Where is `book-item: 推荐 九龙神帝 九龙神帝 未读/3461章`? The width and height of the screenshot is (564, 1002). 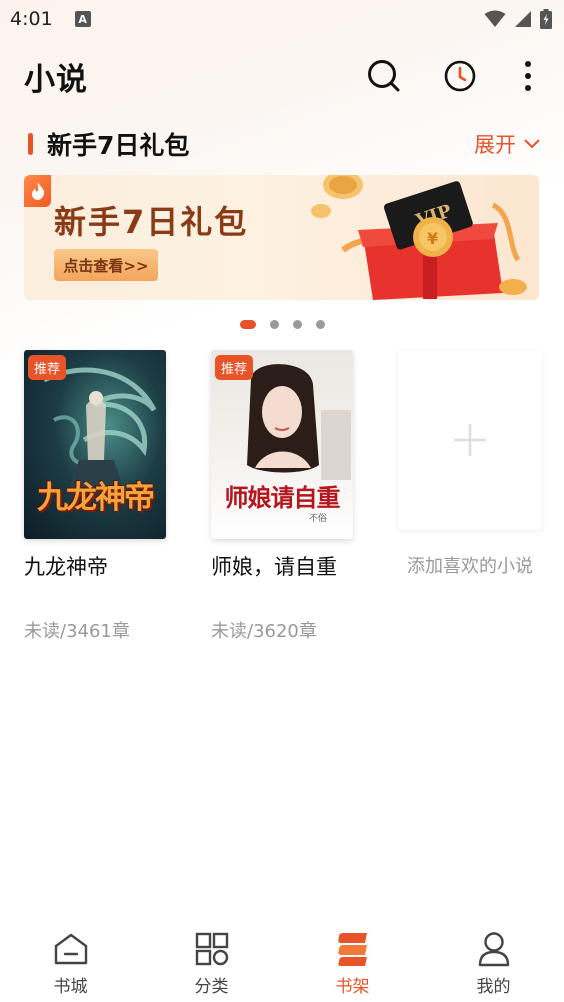
book-item: 推荐 九龙神帝 九龙神帝 未读/3461章 is located at coordinates (95, 496).